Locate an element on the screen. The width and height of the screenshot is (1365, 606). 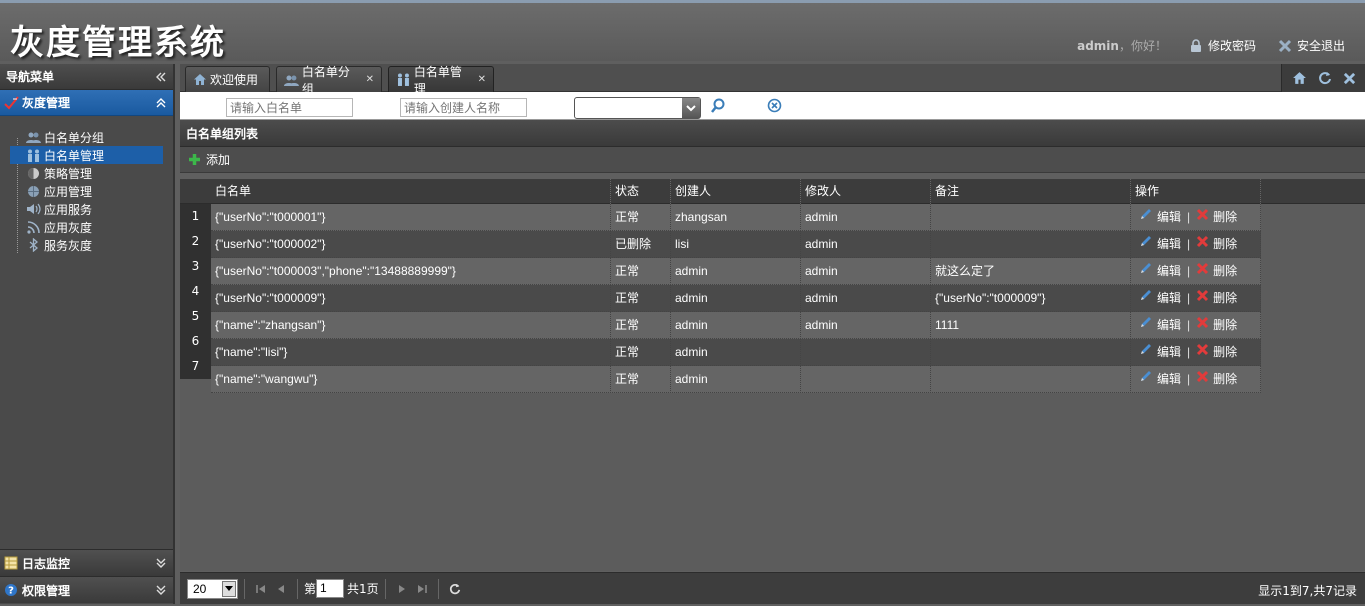
cell-remark is located at coordinates (1031, 244).